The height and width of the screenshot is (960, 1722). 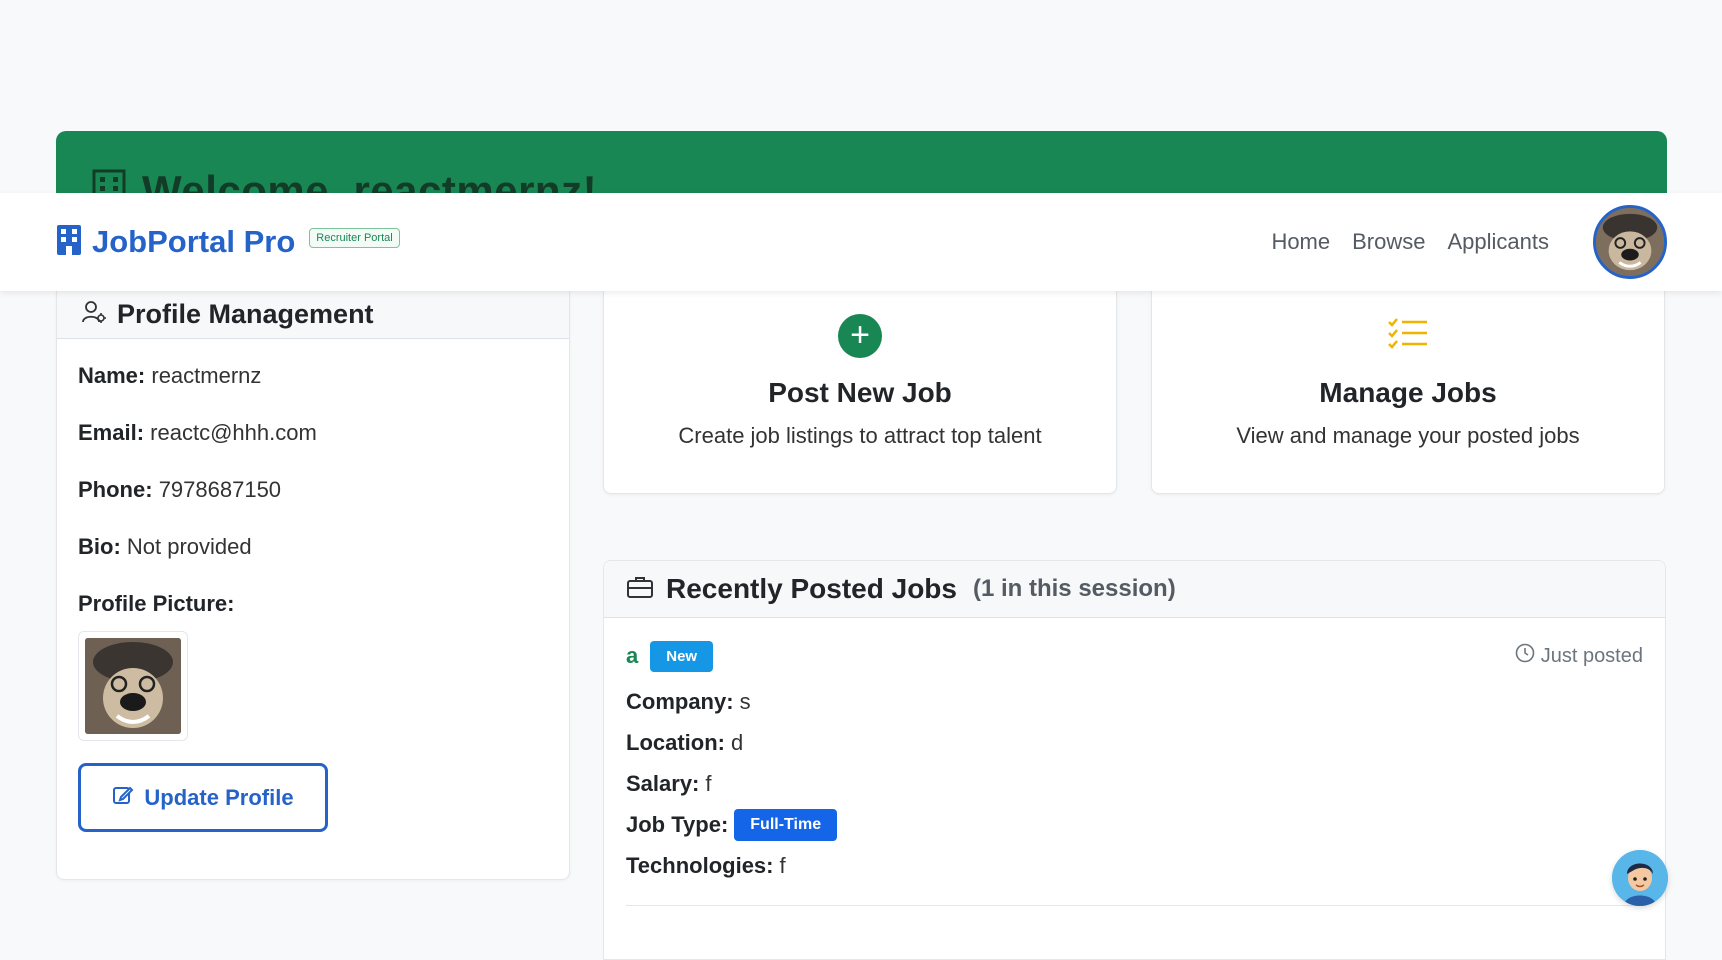 What do you see at coordinates (115, 489) in the screenshot?
I see `profile-phone-label: Phone:` at bounding box center [115, 489].